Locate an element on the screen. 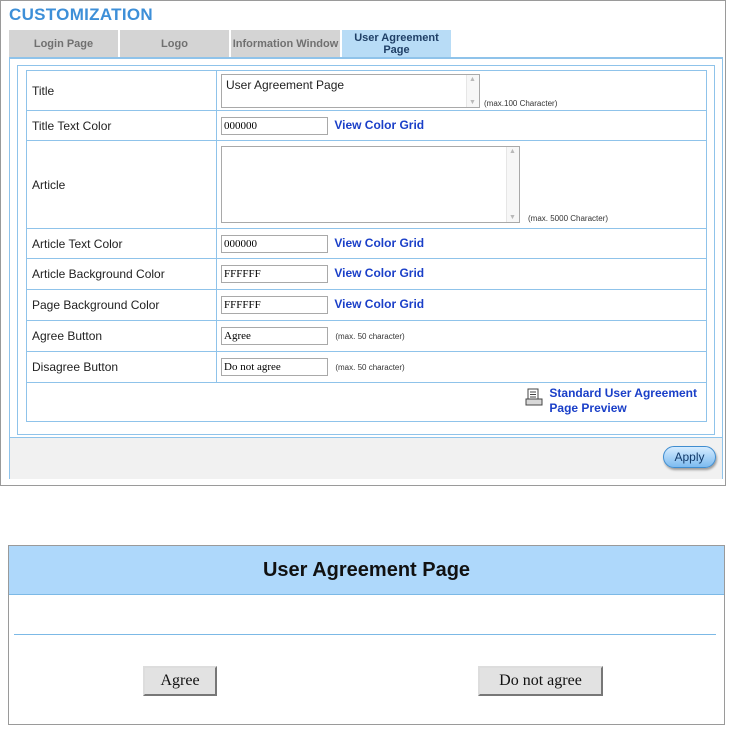  preview-link-line1: Standard User Agreement is located at coordinates (623, 393).